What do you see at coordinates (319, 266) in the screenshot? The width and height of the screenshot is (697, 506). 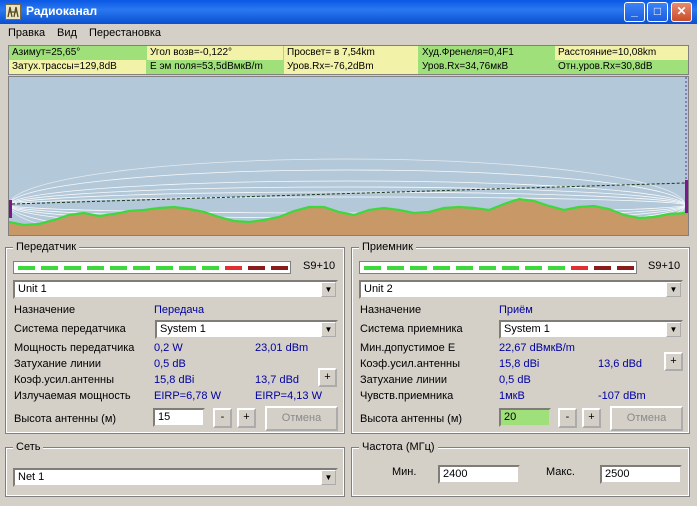 I see `tx-signal-level: S9+10` at bounding box center [319, 266].